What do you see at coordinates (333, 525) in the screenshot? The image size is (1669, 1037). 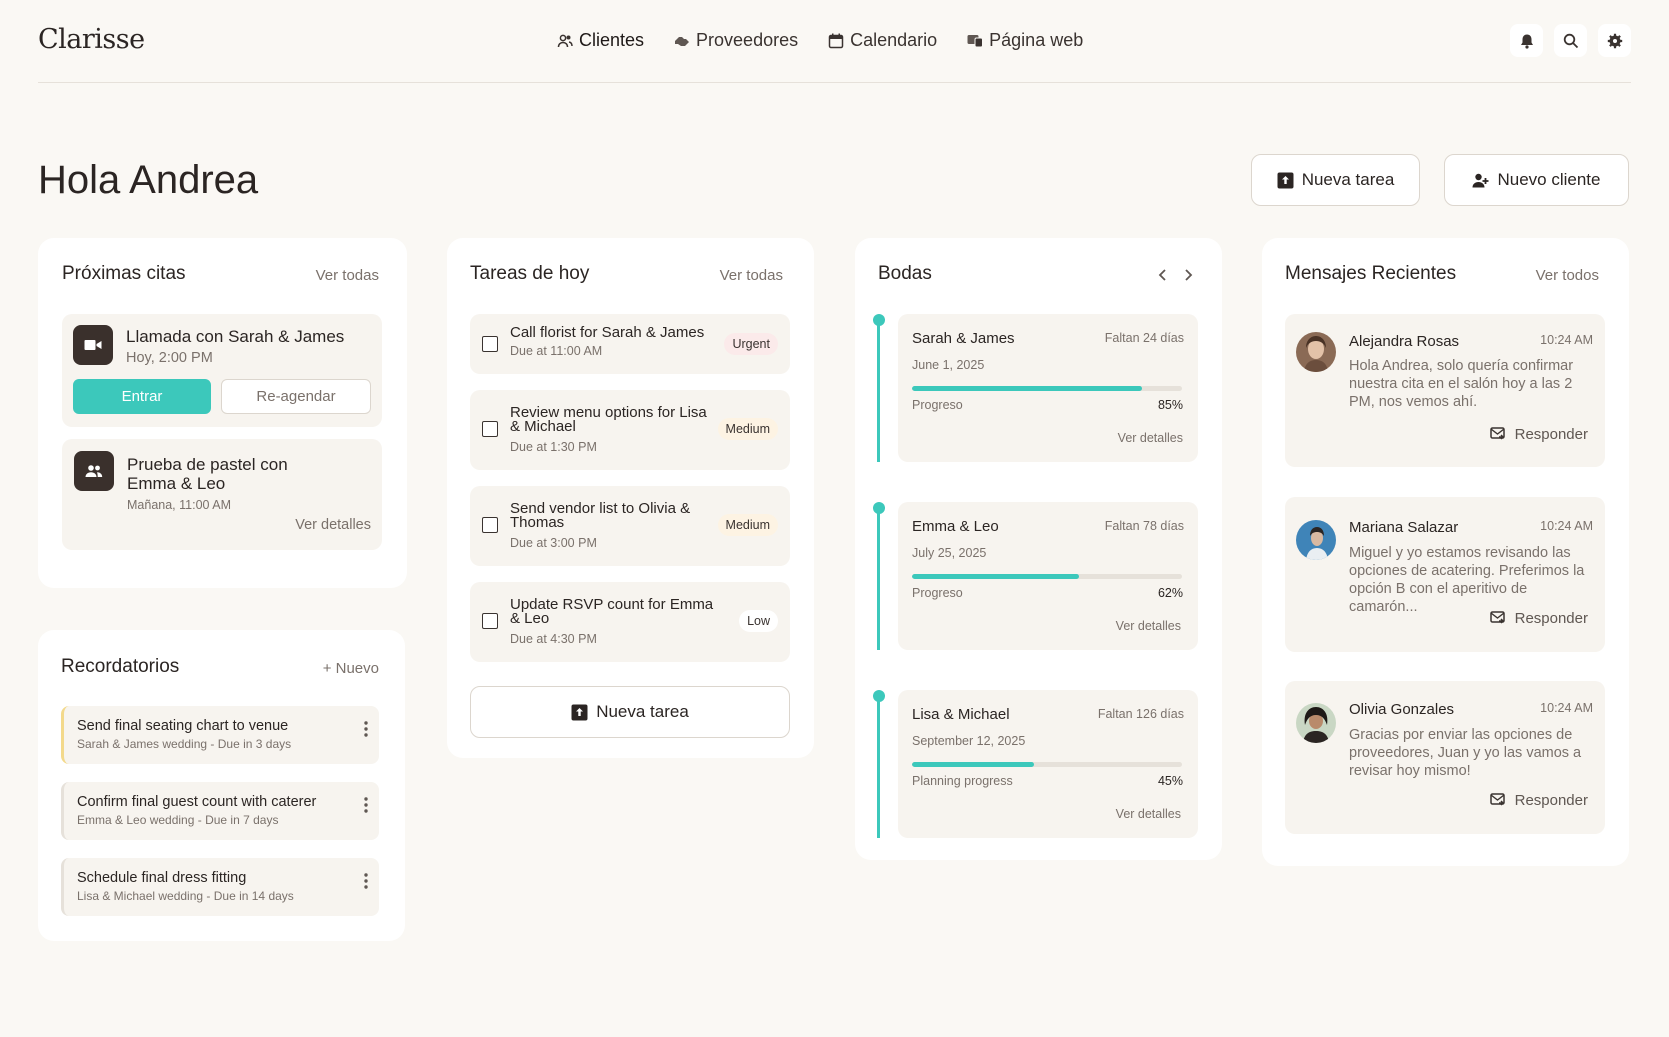 I see `appointment-details-link: Ver detalles` at bounding box center [333, 525].